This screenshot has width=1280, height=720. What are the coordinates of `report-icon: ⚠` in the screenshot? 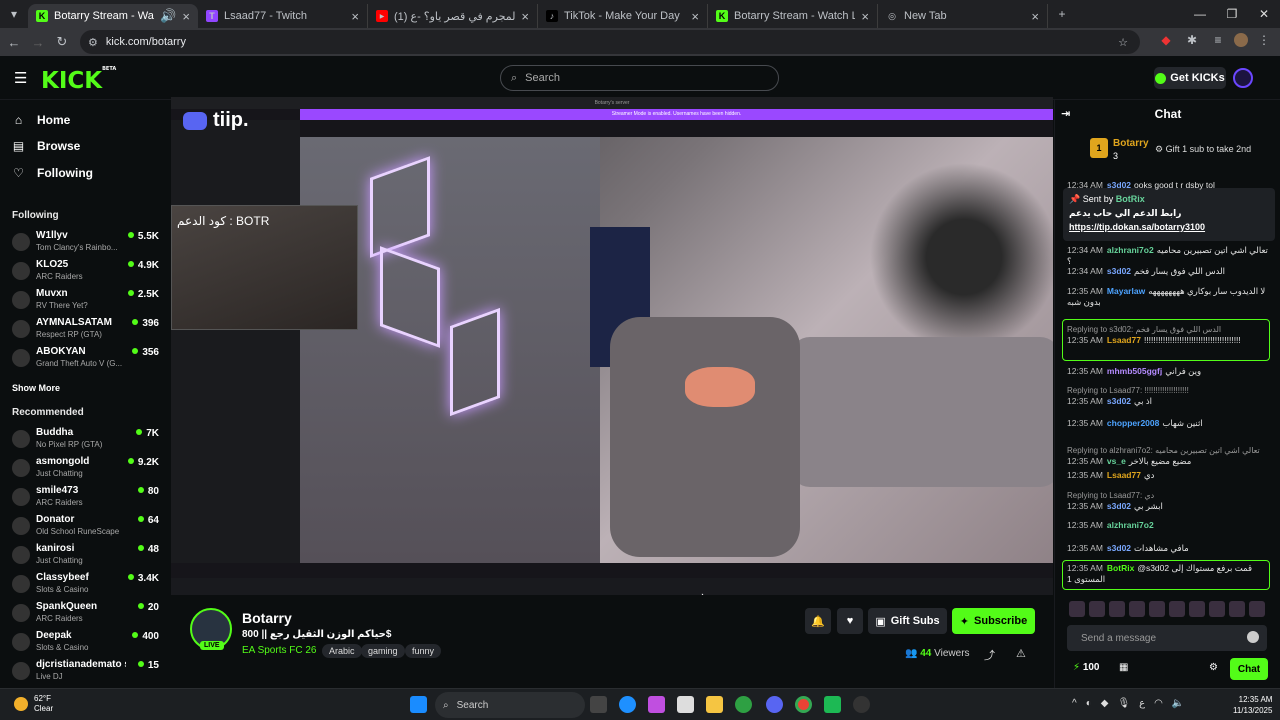 It's located at (1021, 653).